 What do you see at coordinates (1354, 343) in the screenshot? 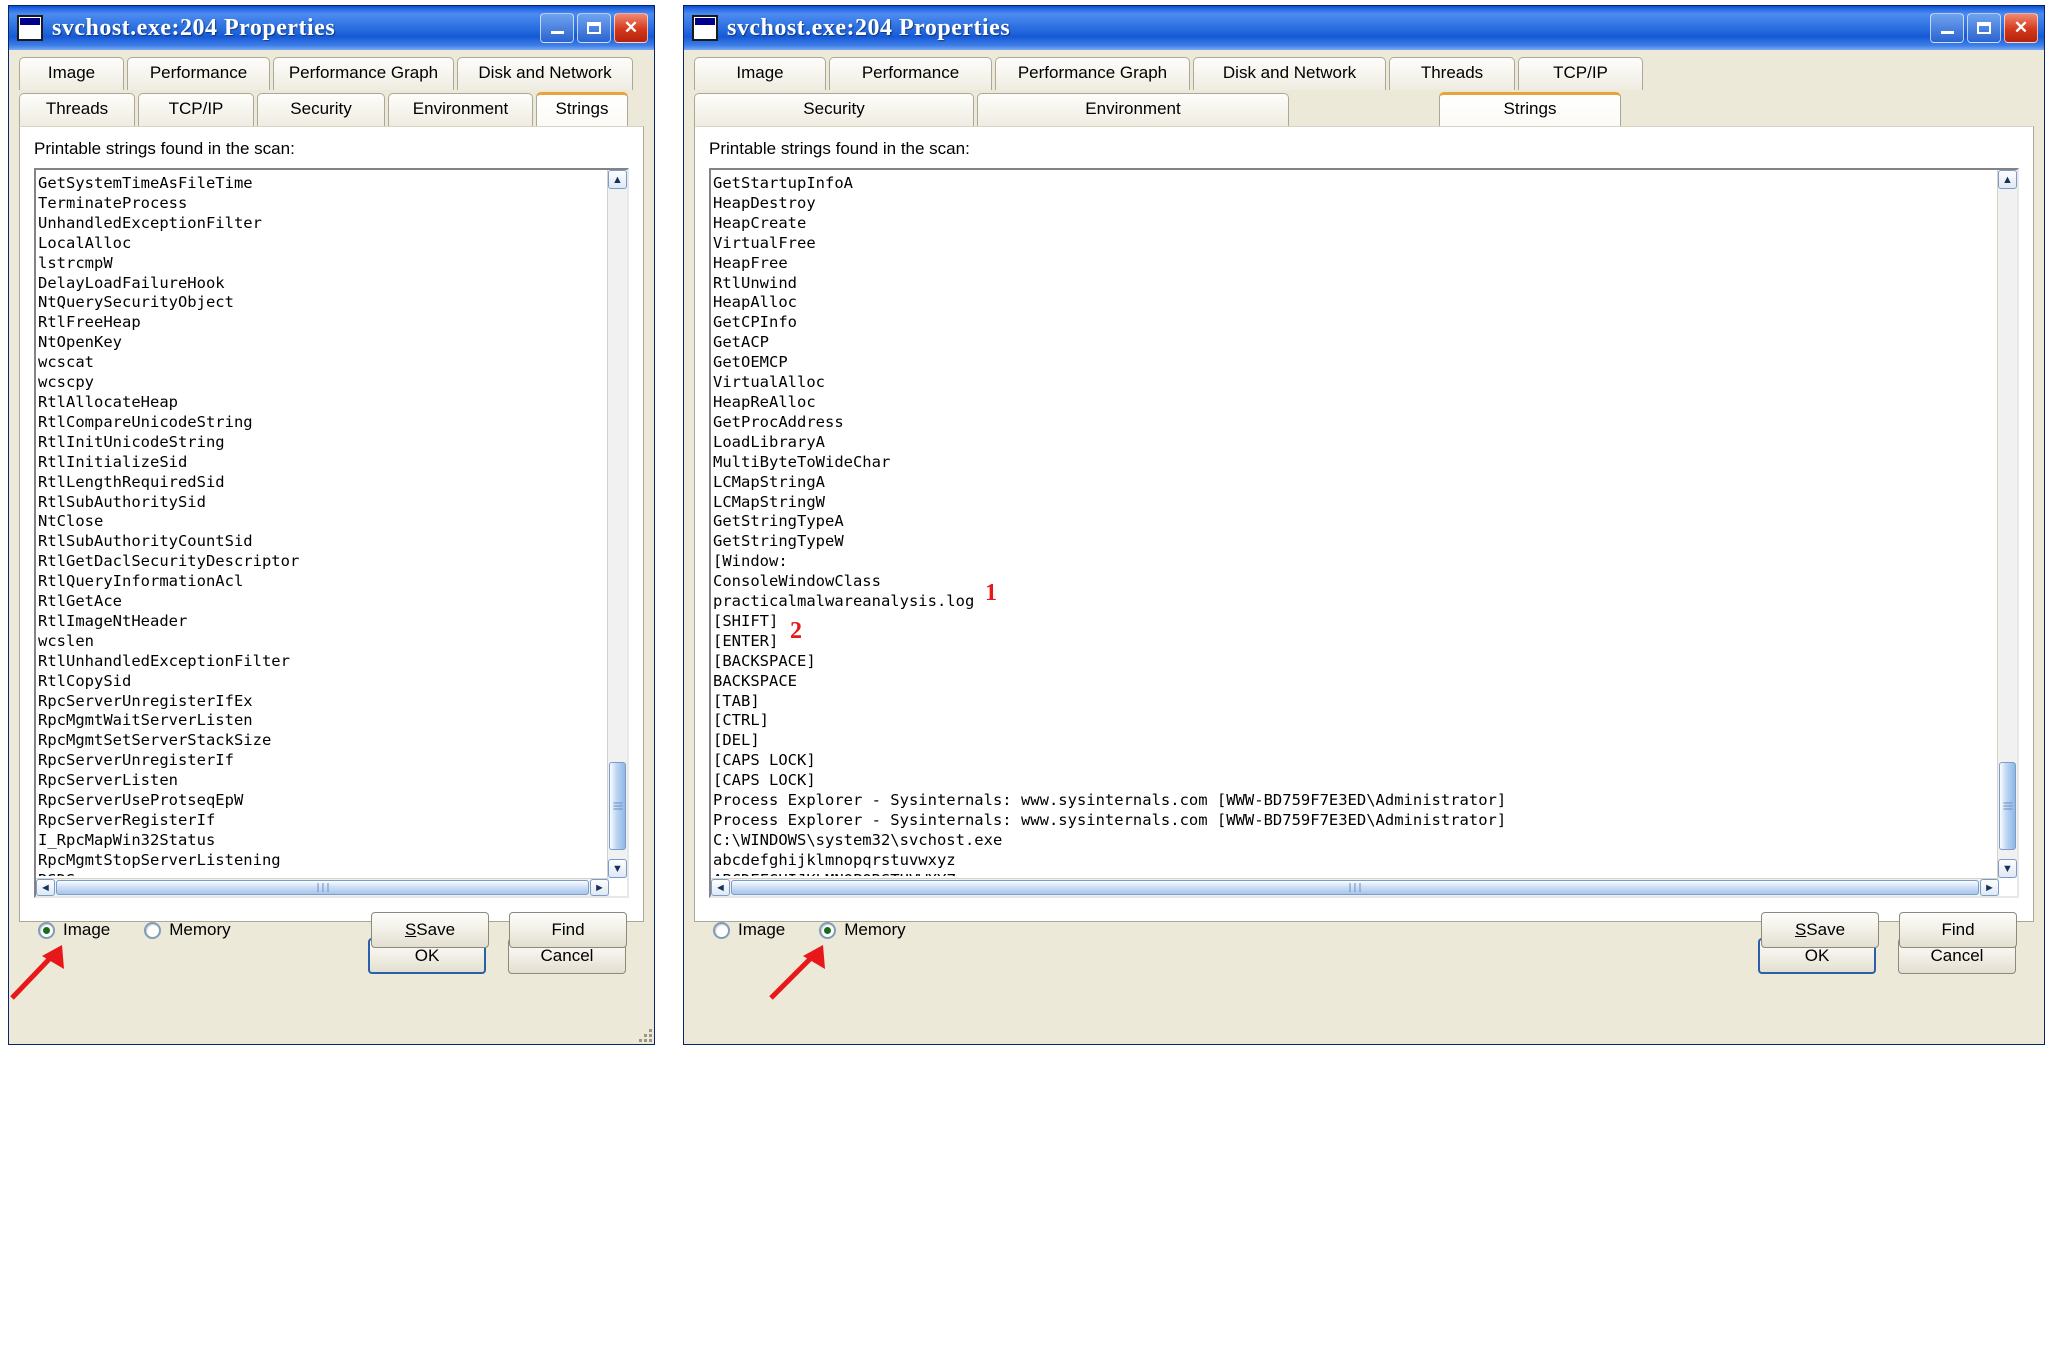
I see `string-row: GetACP` at bounding box center [1354, 343].